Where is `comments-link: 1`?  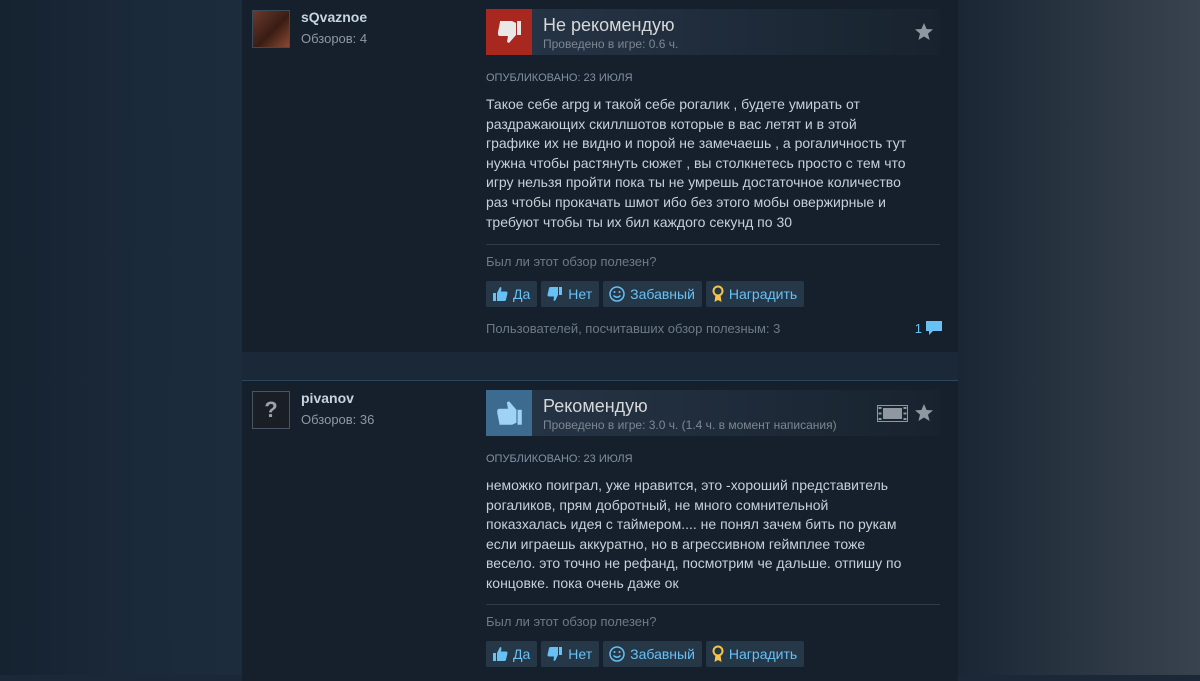
comments-link: 1 is located at coordinates (929, 328).